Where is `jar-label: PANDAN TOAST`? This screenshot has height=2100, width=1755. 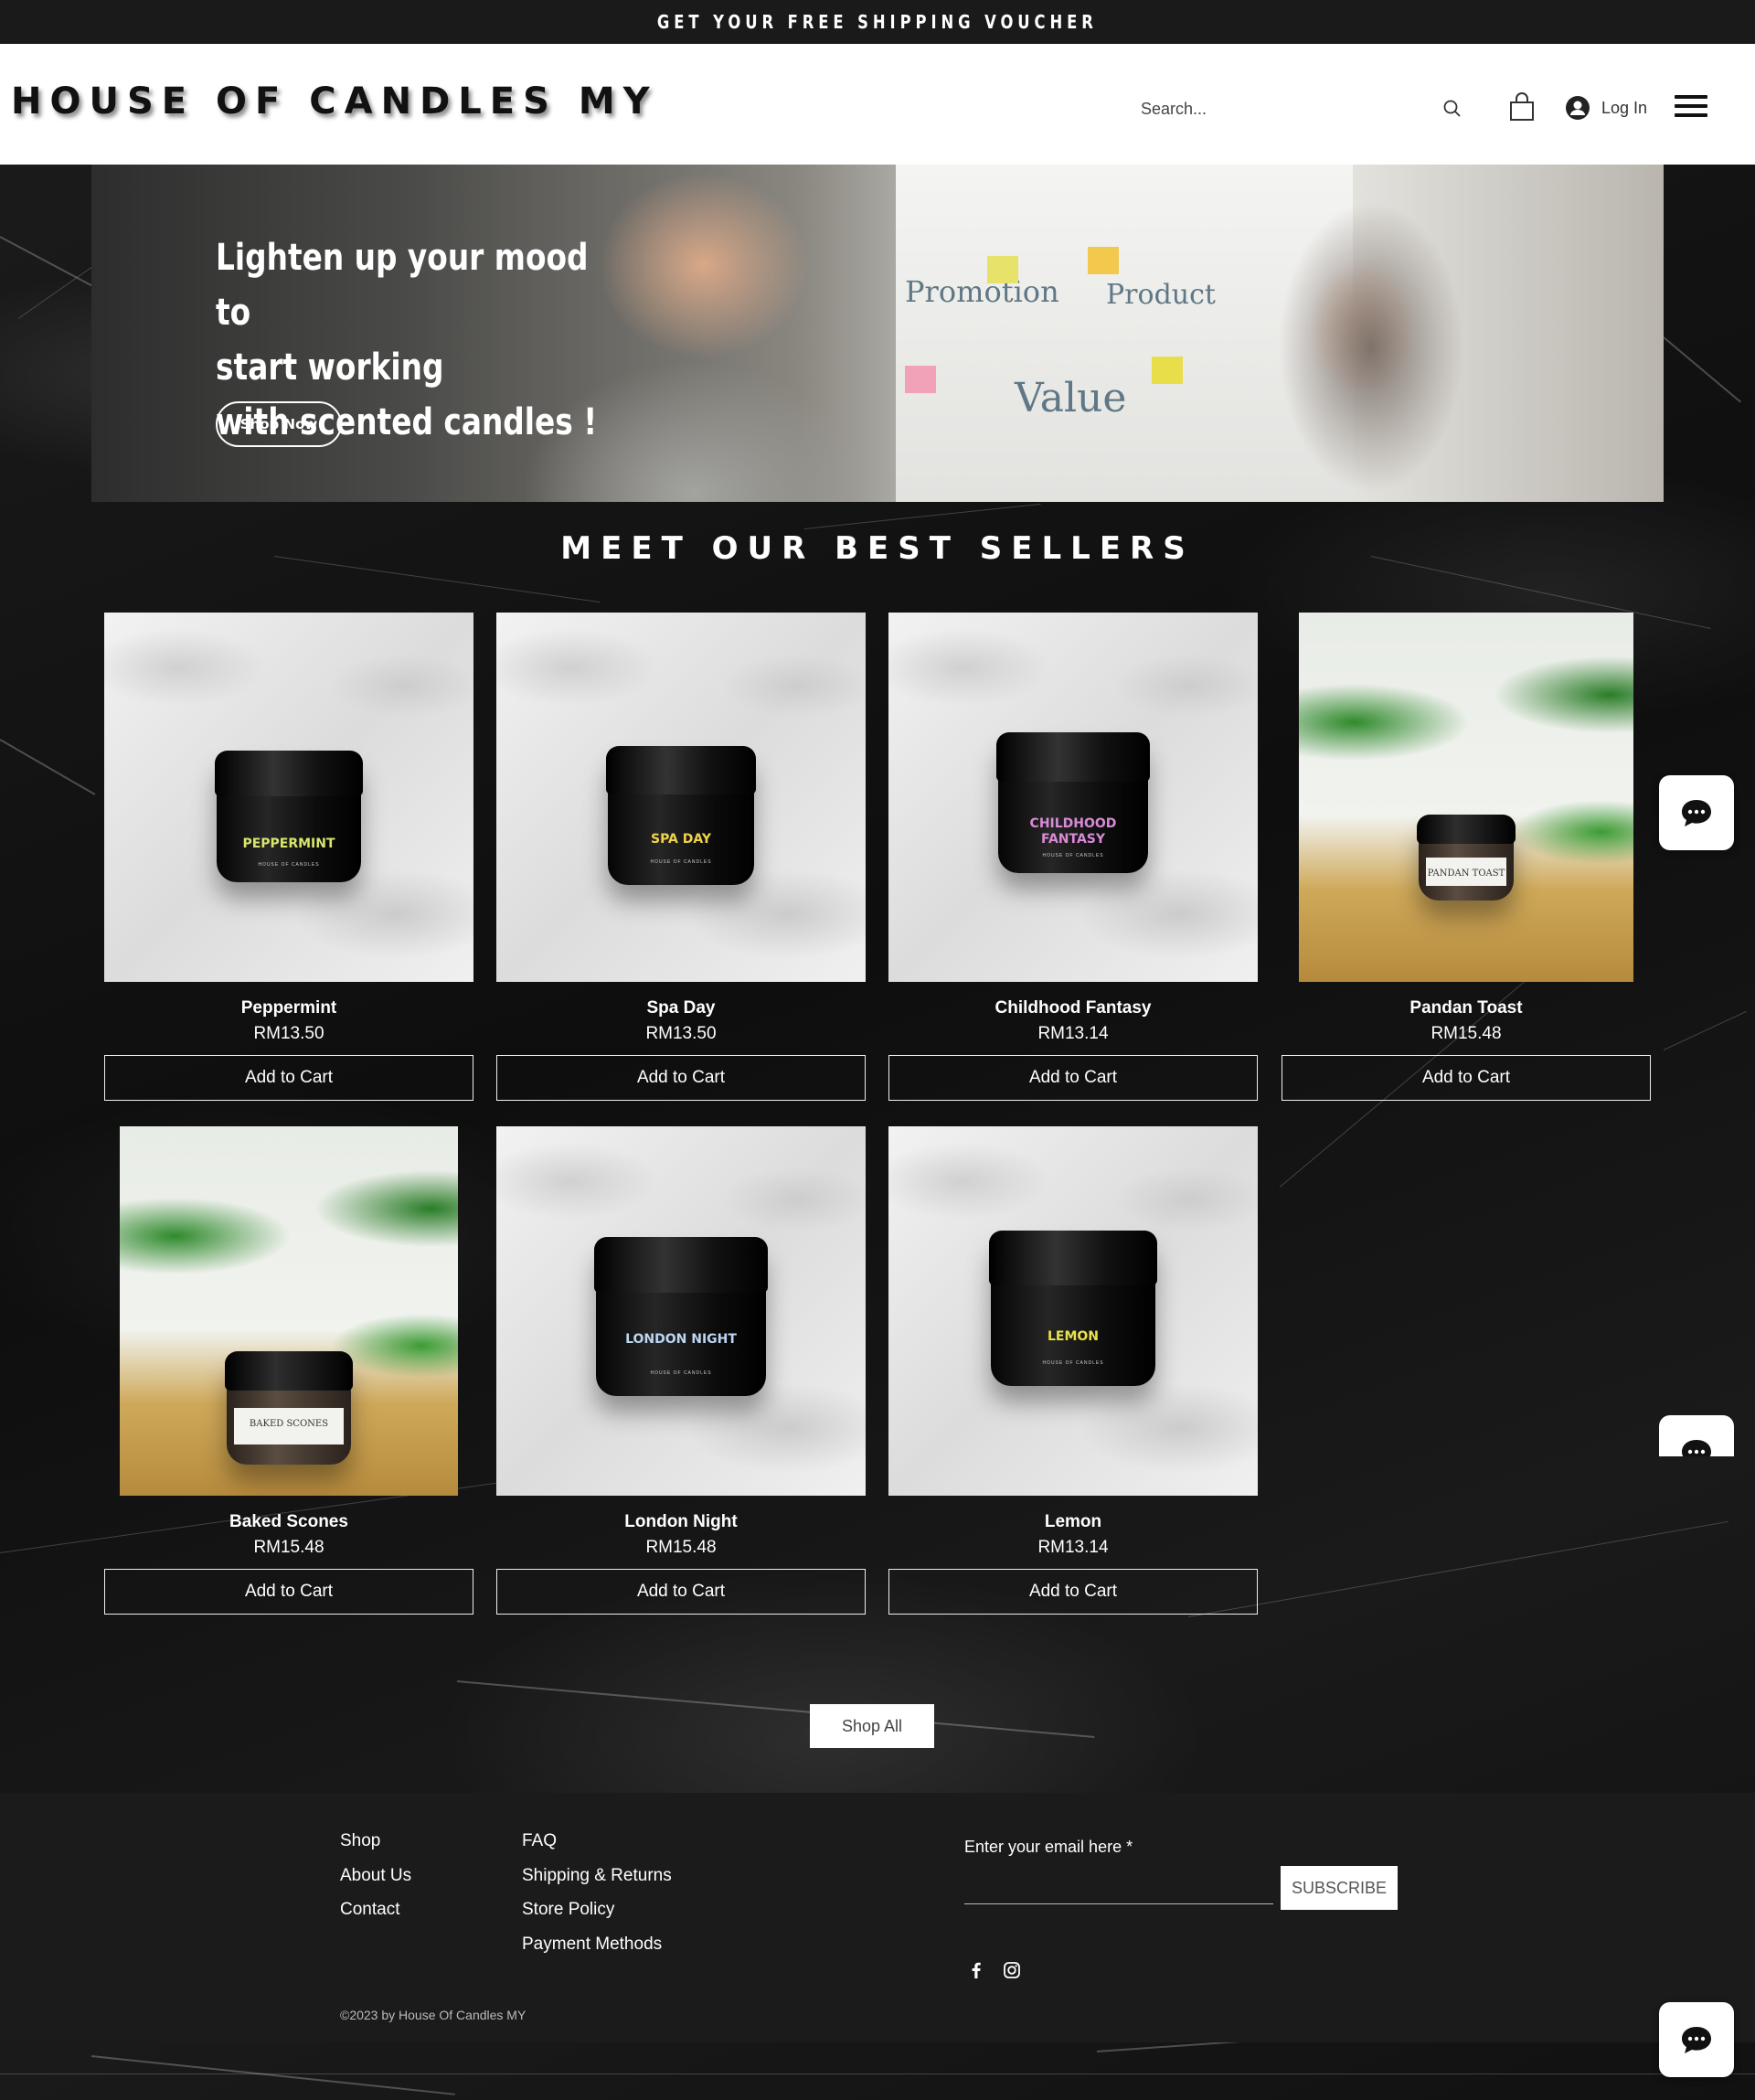
jar-label: PANDAN TOAST is located at coordinates (1466, 872).